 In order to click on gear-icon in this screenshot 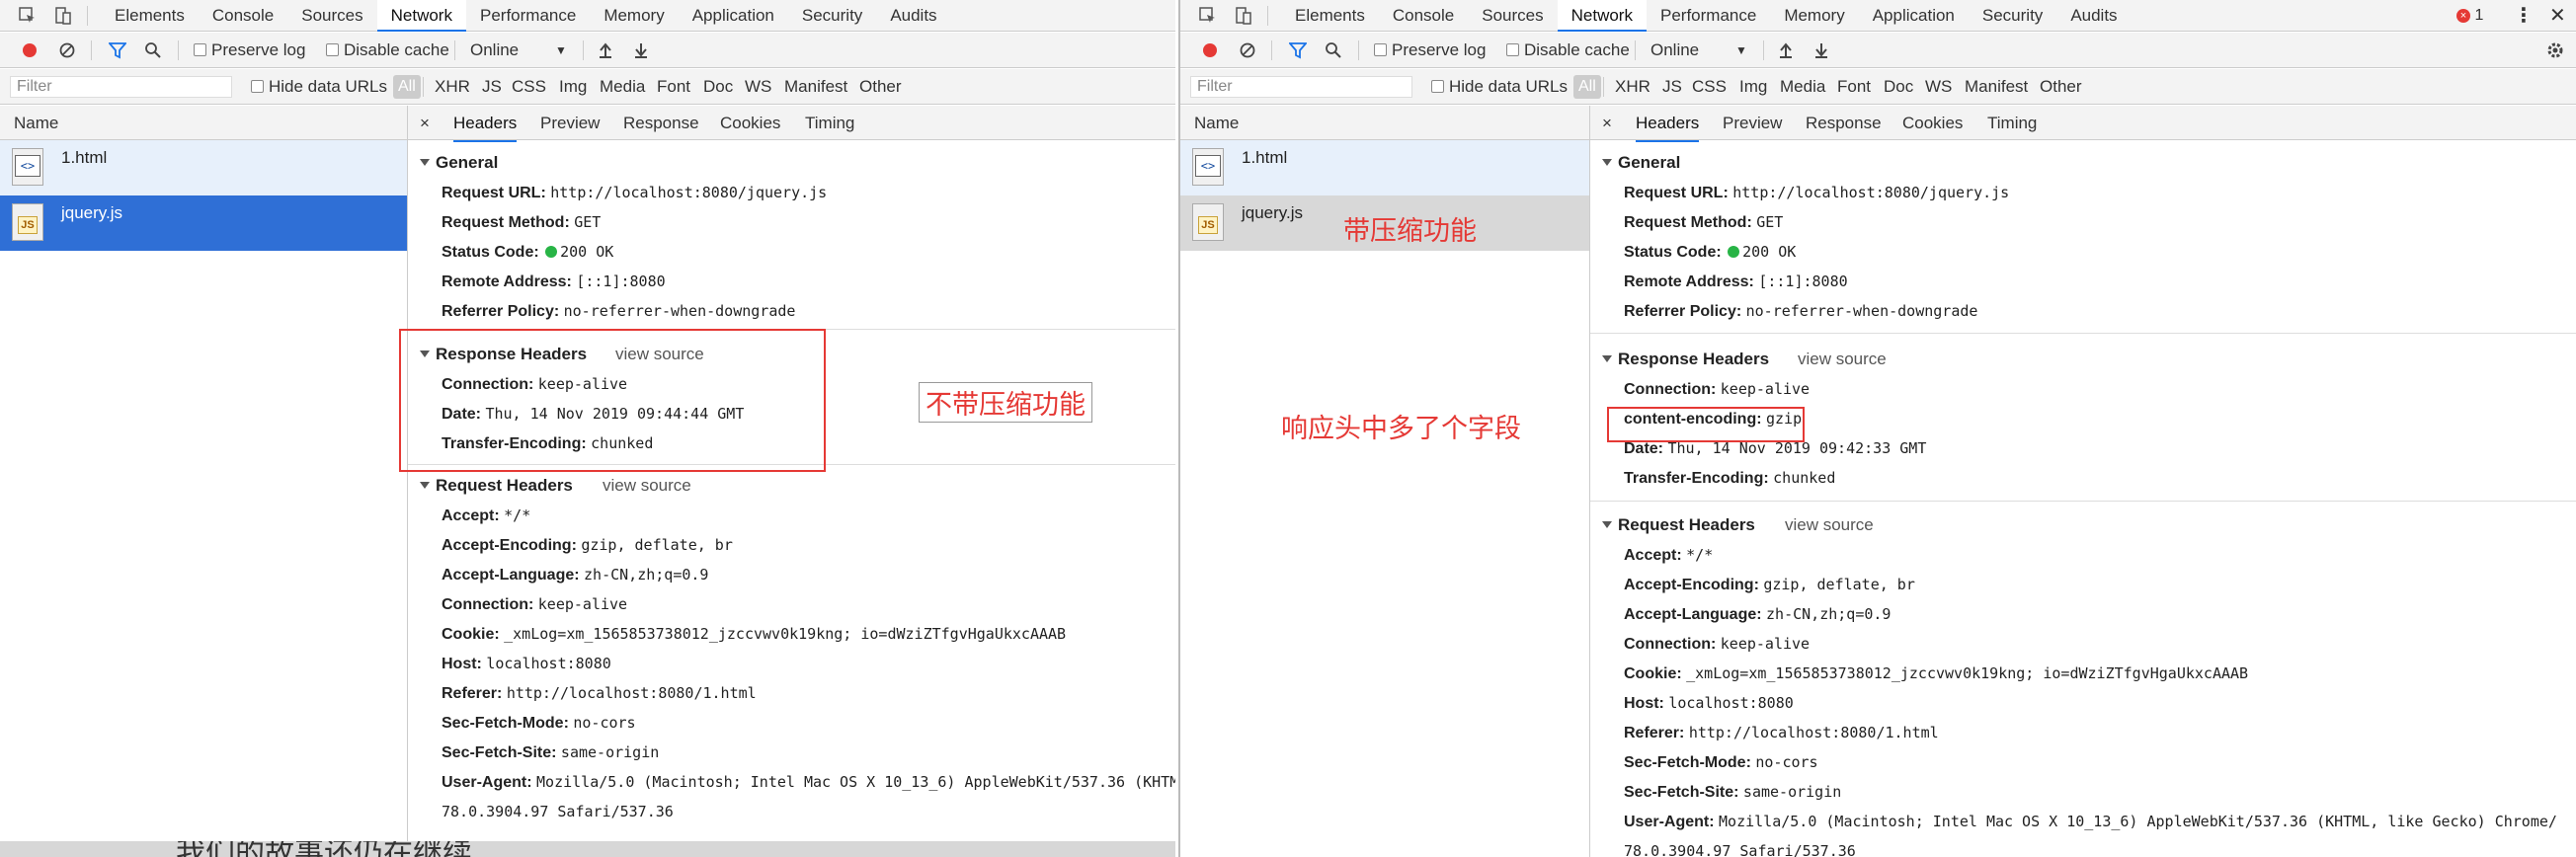, I will do `click(2555, 50)`.